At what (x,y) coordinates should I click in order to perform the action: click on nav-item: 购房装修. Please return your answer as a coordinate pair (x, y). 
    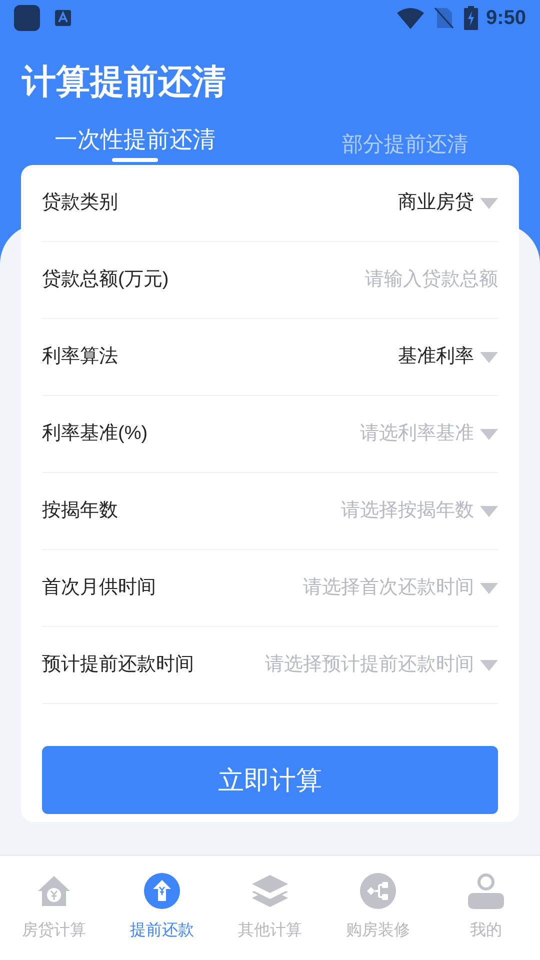
    Looking at the image, I should click on (378, 908).